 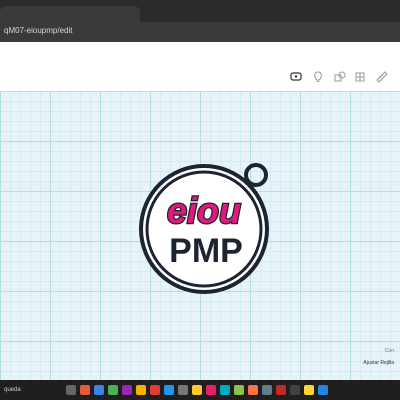 What do you see at coordinates (318, 77) in the screenshot?
I see `light-icon` at bounding box center [318, 77].